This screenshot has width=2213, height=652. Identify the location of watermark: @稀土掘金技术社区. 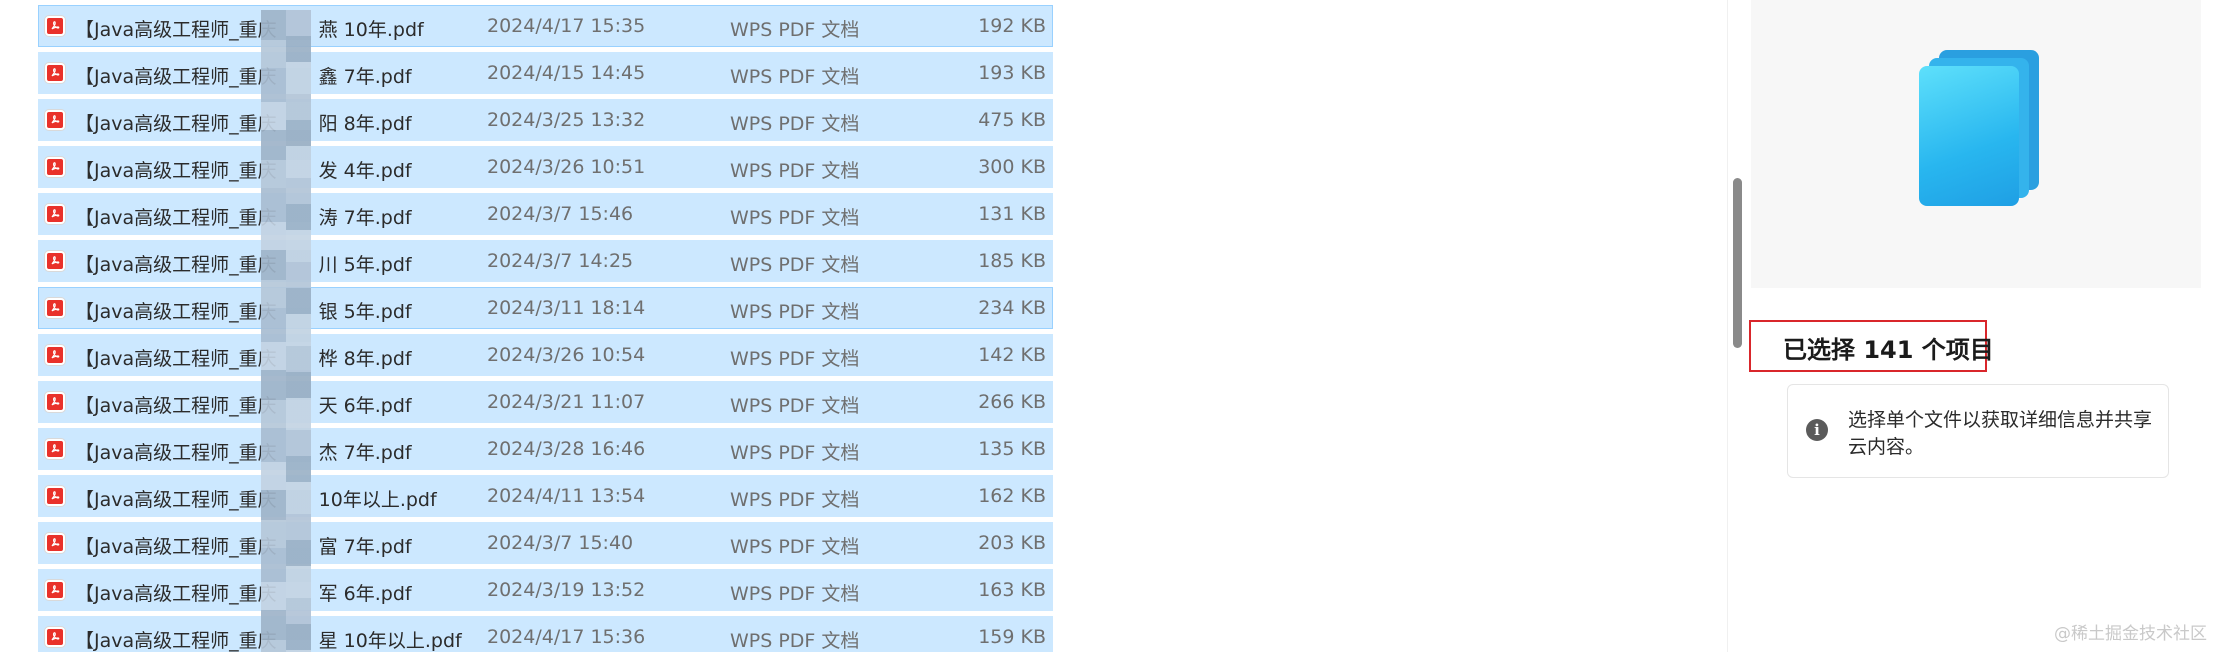
(2130, 634).